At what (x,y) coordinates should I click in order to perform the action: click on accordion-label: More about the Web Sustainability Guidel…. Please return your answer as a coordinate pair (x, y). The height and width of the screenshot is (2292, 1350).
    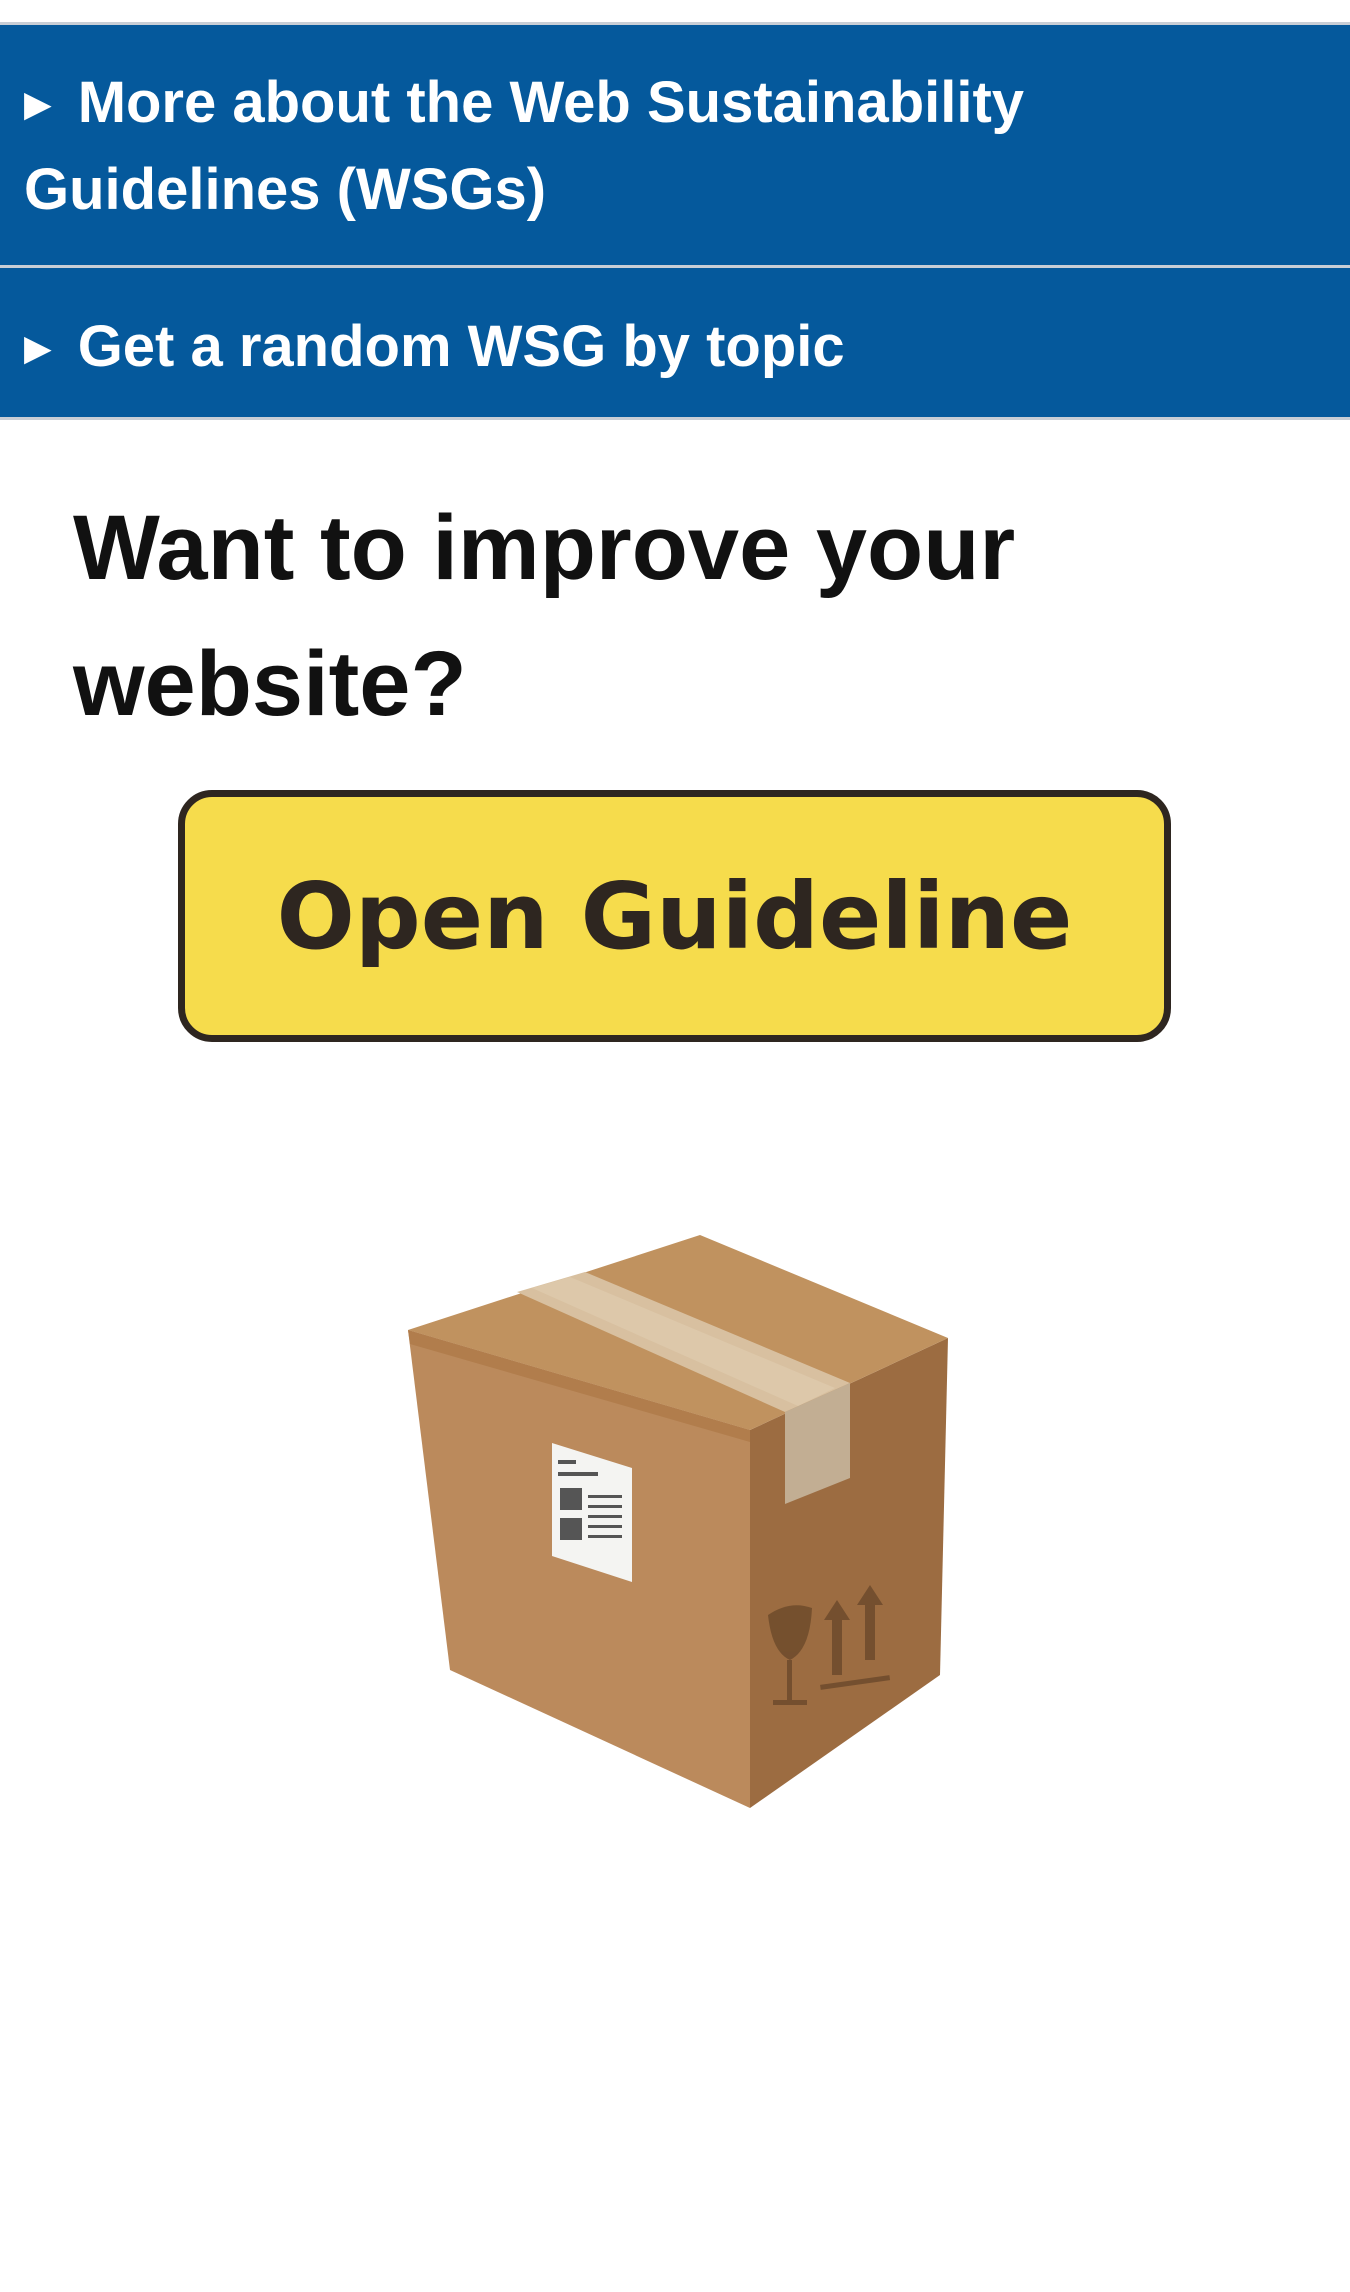
    Looking at the image, I should click on (524, 146).